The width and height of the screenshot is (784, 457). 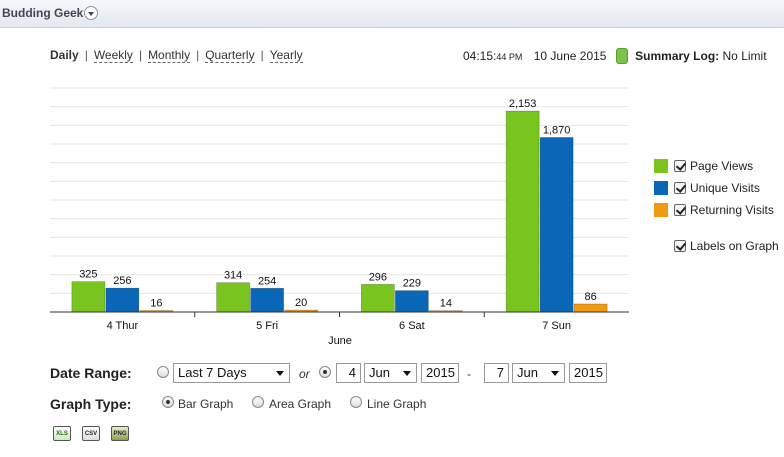 What do you see at coordinates (392, 14) in the screenshot?
I see `top-bar: Budding Geek` at bounding box center [392, 14].